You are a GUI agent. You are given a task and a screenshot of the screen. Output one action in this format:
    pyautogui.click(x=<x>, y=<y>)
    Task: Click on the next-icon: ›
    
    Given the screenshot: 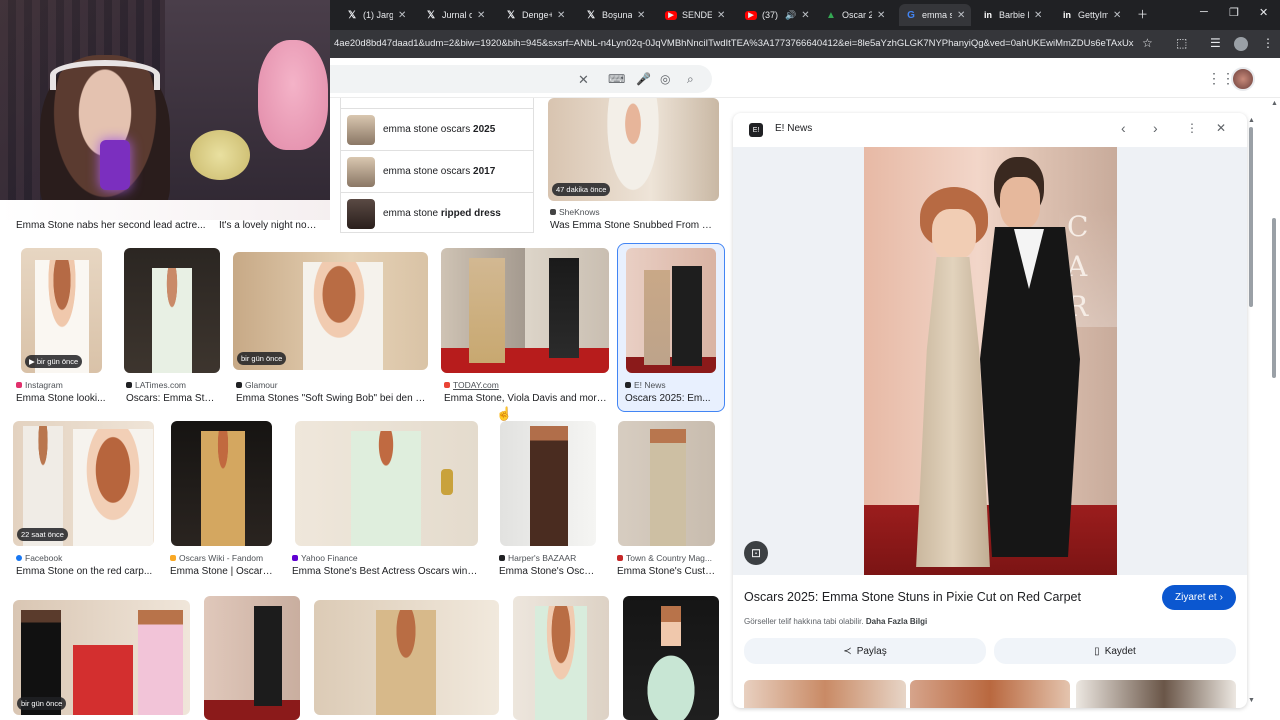 What is the action you would take?
    pyautogui.click(x=1155, y=128)
    